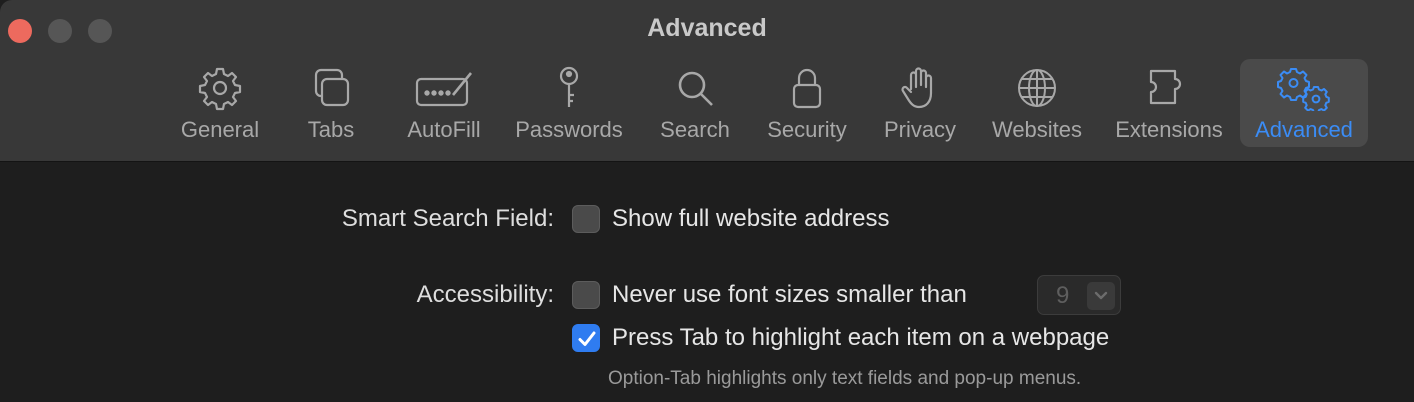  Describe the element at coordinates (807, 129) in the screenshot. I see `toolbar-tab-label: Security` at that location.